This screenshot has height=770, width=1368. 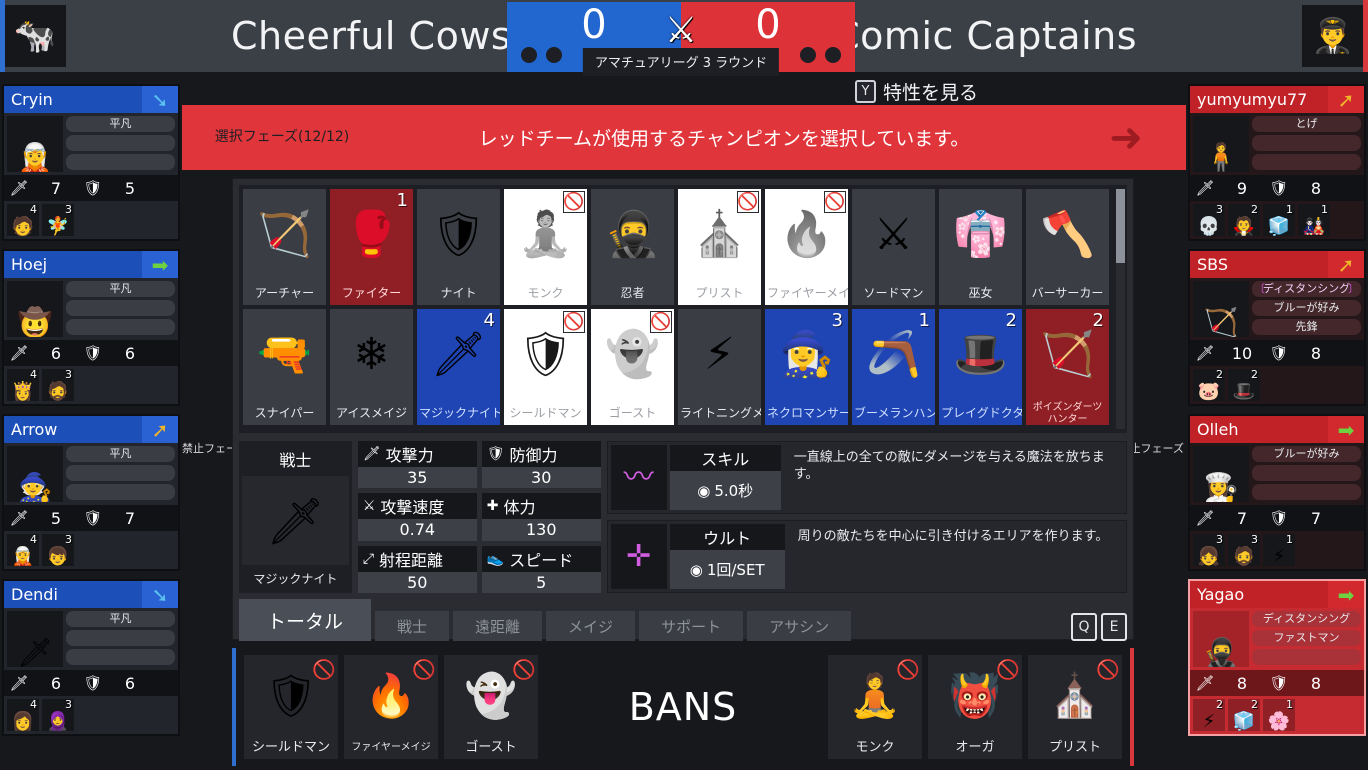 I want to click on attack-value: 6, so click(x=56, y=683).